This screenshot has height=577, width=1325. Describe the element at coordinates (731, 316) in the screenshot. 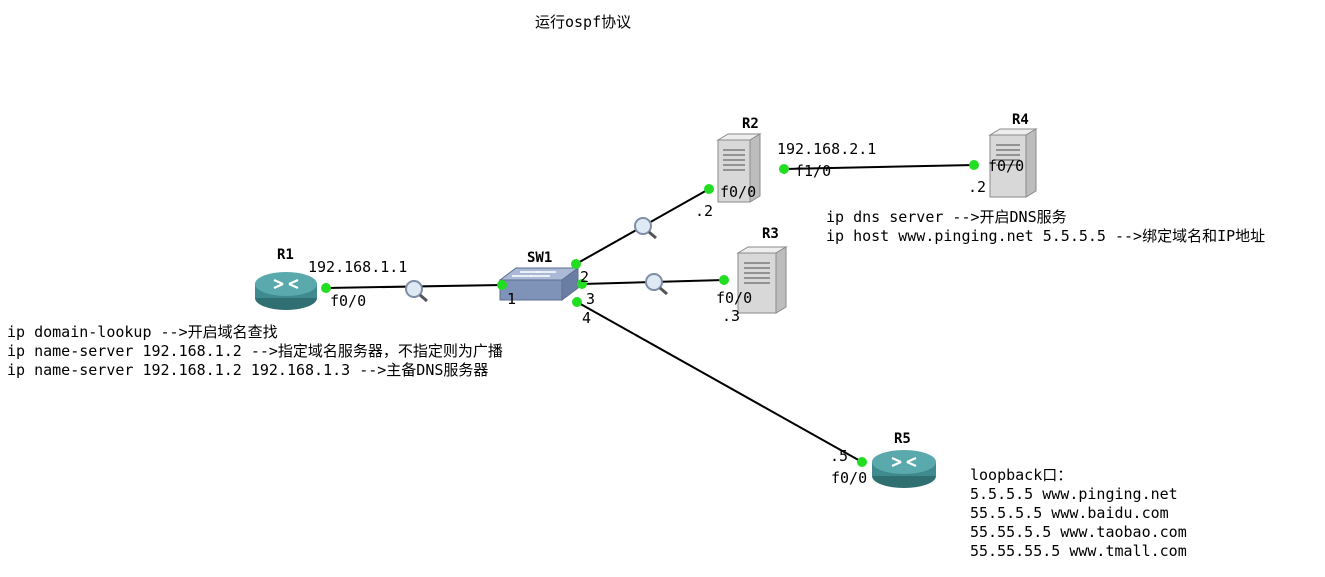

I see `r3-host-label: .3` at that location.